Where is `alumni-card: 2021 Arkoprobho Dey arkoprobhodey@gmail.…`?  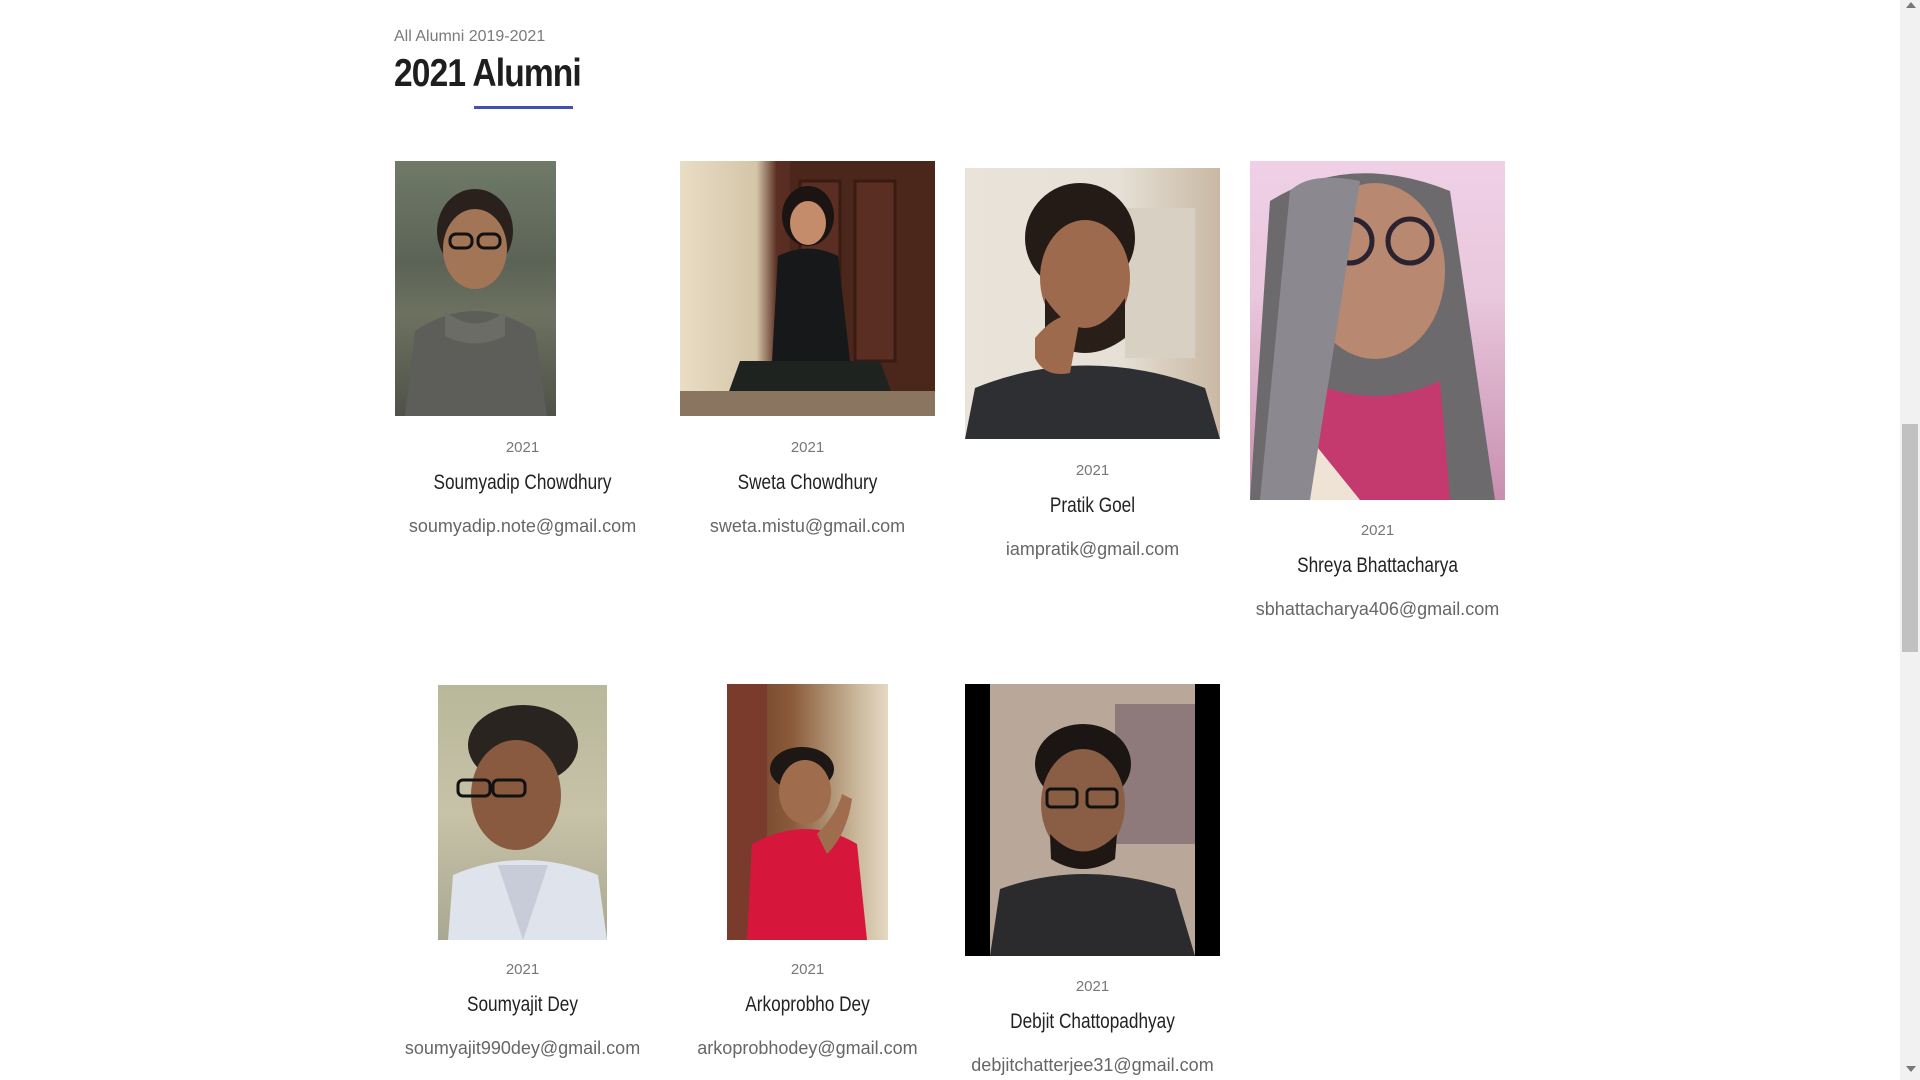 alumni-card: 2021 Arkoprobho Dey arkoprobhodey@gmail.… is located at coordinates (807, 881).